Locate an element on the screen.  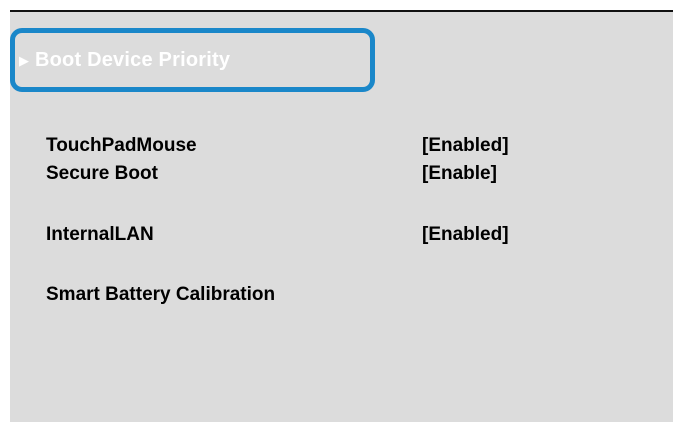
boot-device-priority-label: Boot Device Priority is located at coordinates (133, 59).